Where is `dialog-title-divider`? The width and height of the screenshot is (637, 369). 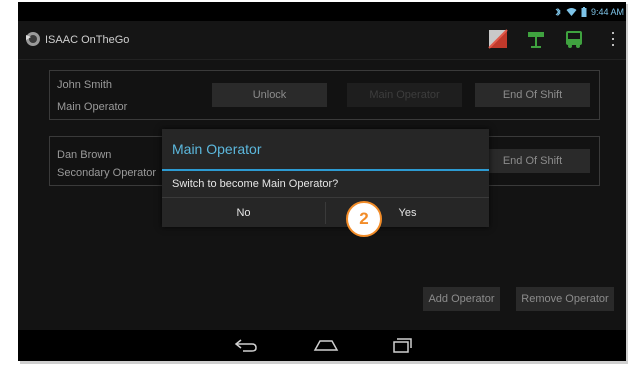
dialog-title-divider is located at coordinates (325, 170).